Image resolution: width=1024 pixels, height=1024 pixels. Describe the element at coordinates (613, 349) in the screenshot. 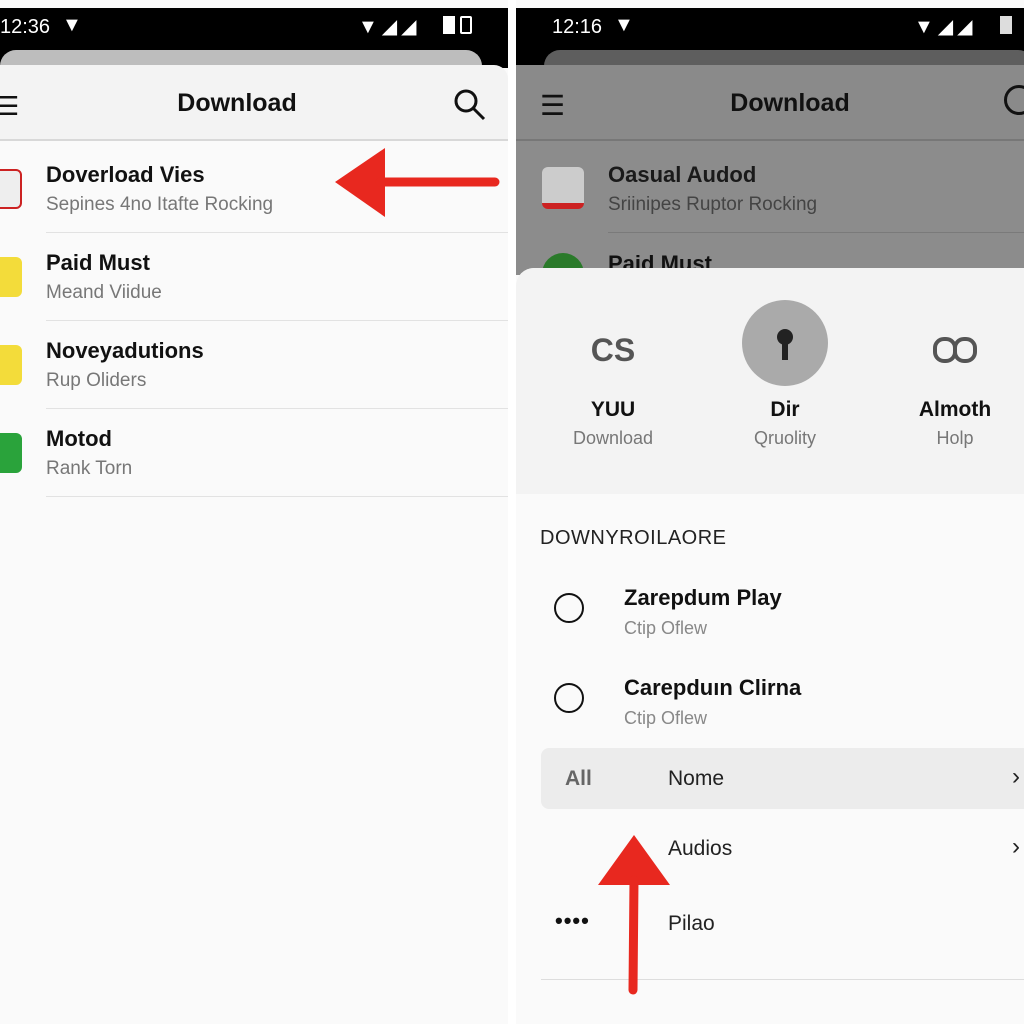

I see `cs-icon: CS` at that location.